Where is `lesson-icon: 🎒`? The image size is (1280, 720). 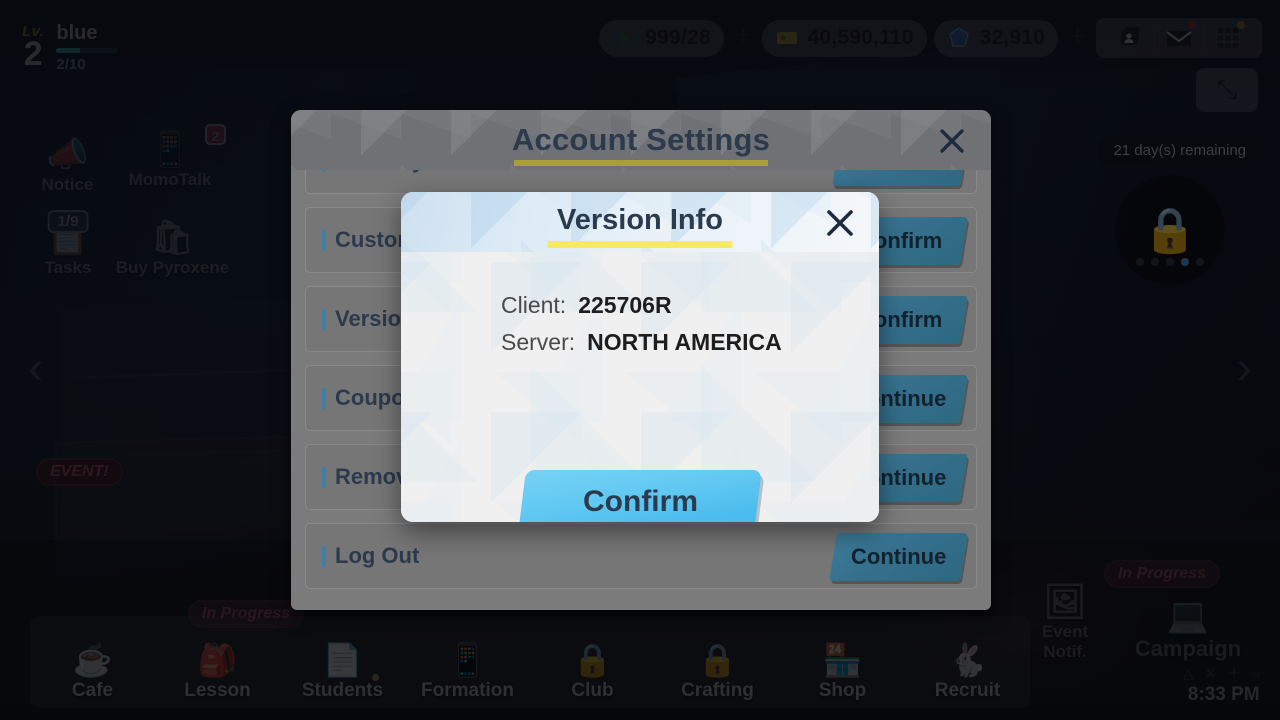
lesson-icon: 🎒 is located at coordinates (217, 660).